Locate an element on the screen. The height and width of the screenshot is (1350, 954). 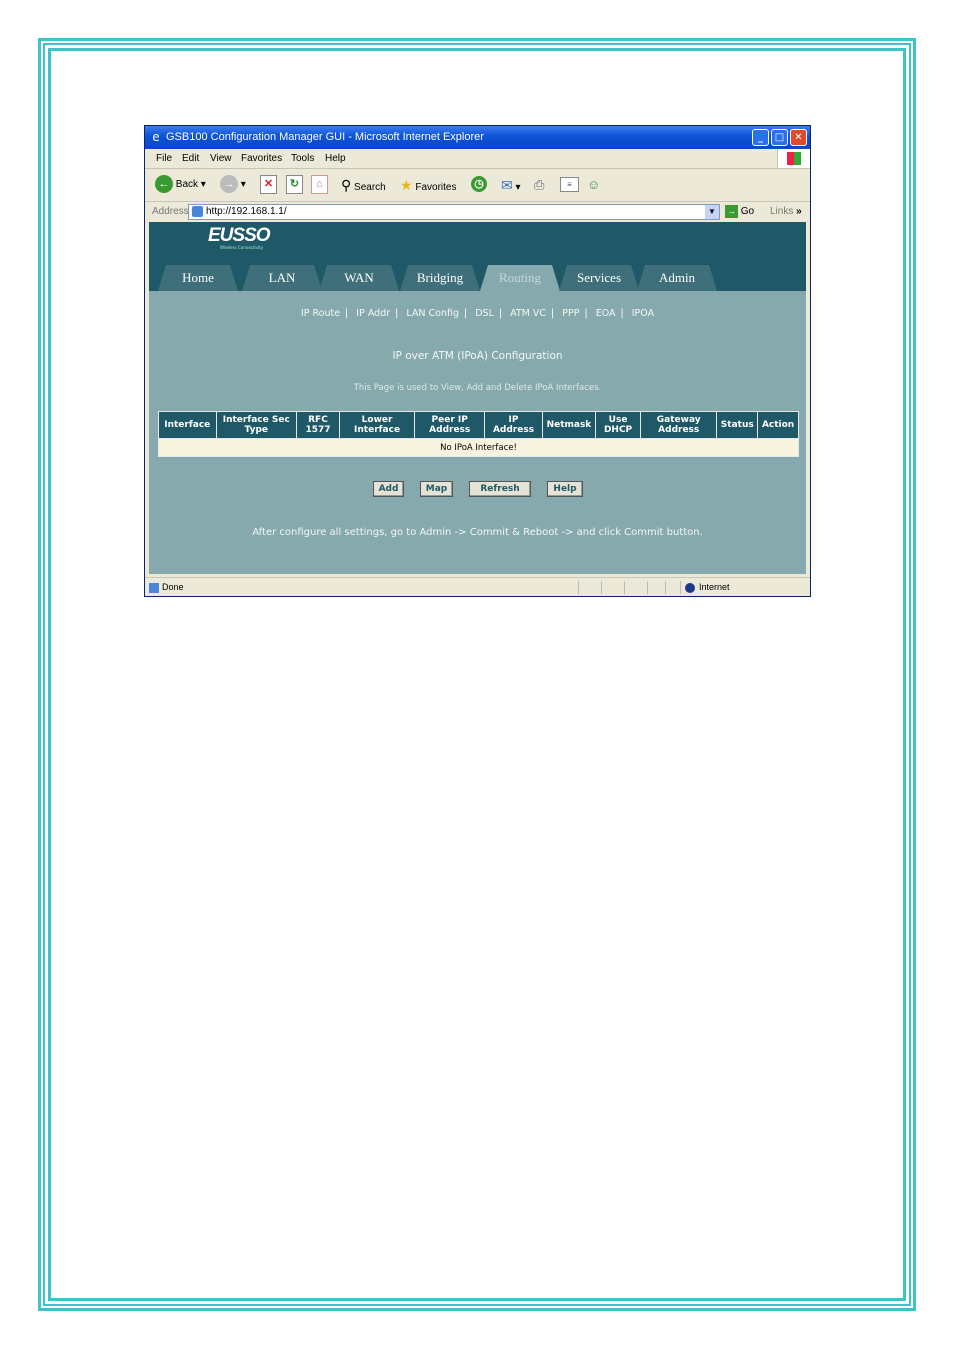
col-status: Status is located at coordinates (737, 425).